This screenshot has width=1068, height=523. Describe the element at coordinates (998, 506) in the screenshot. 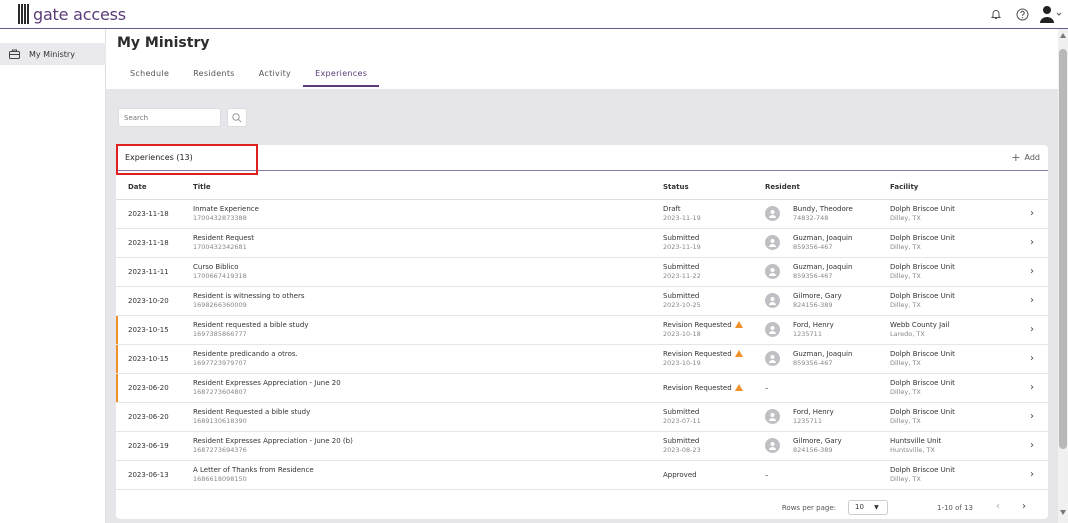

I see `previous-page-button: ‹` at that location.